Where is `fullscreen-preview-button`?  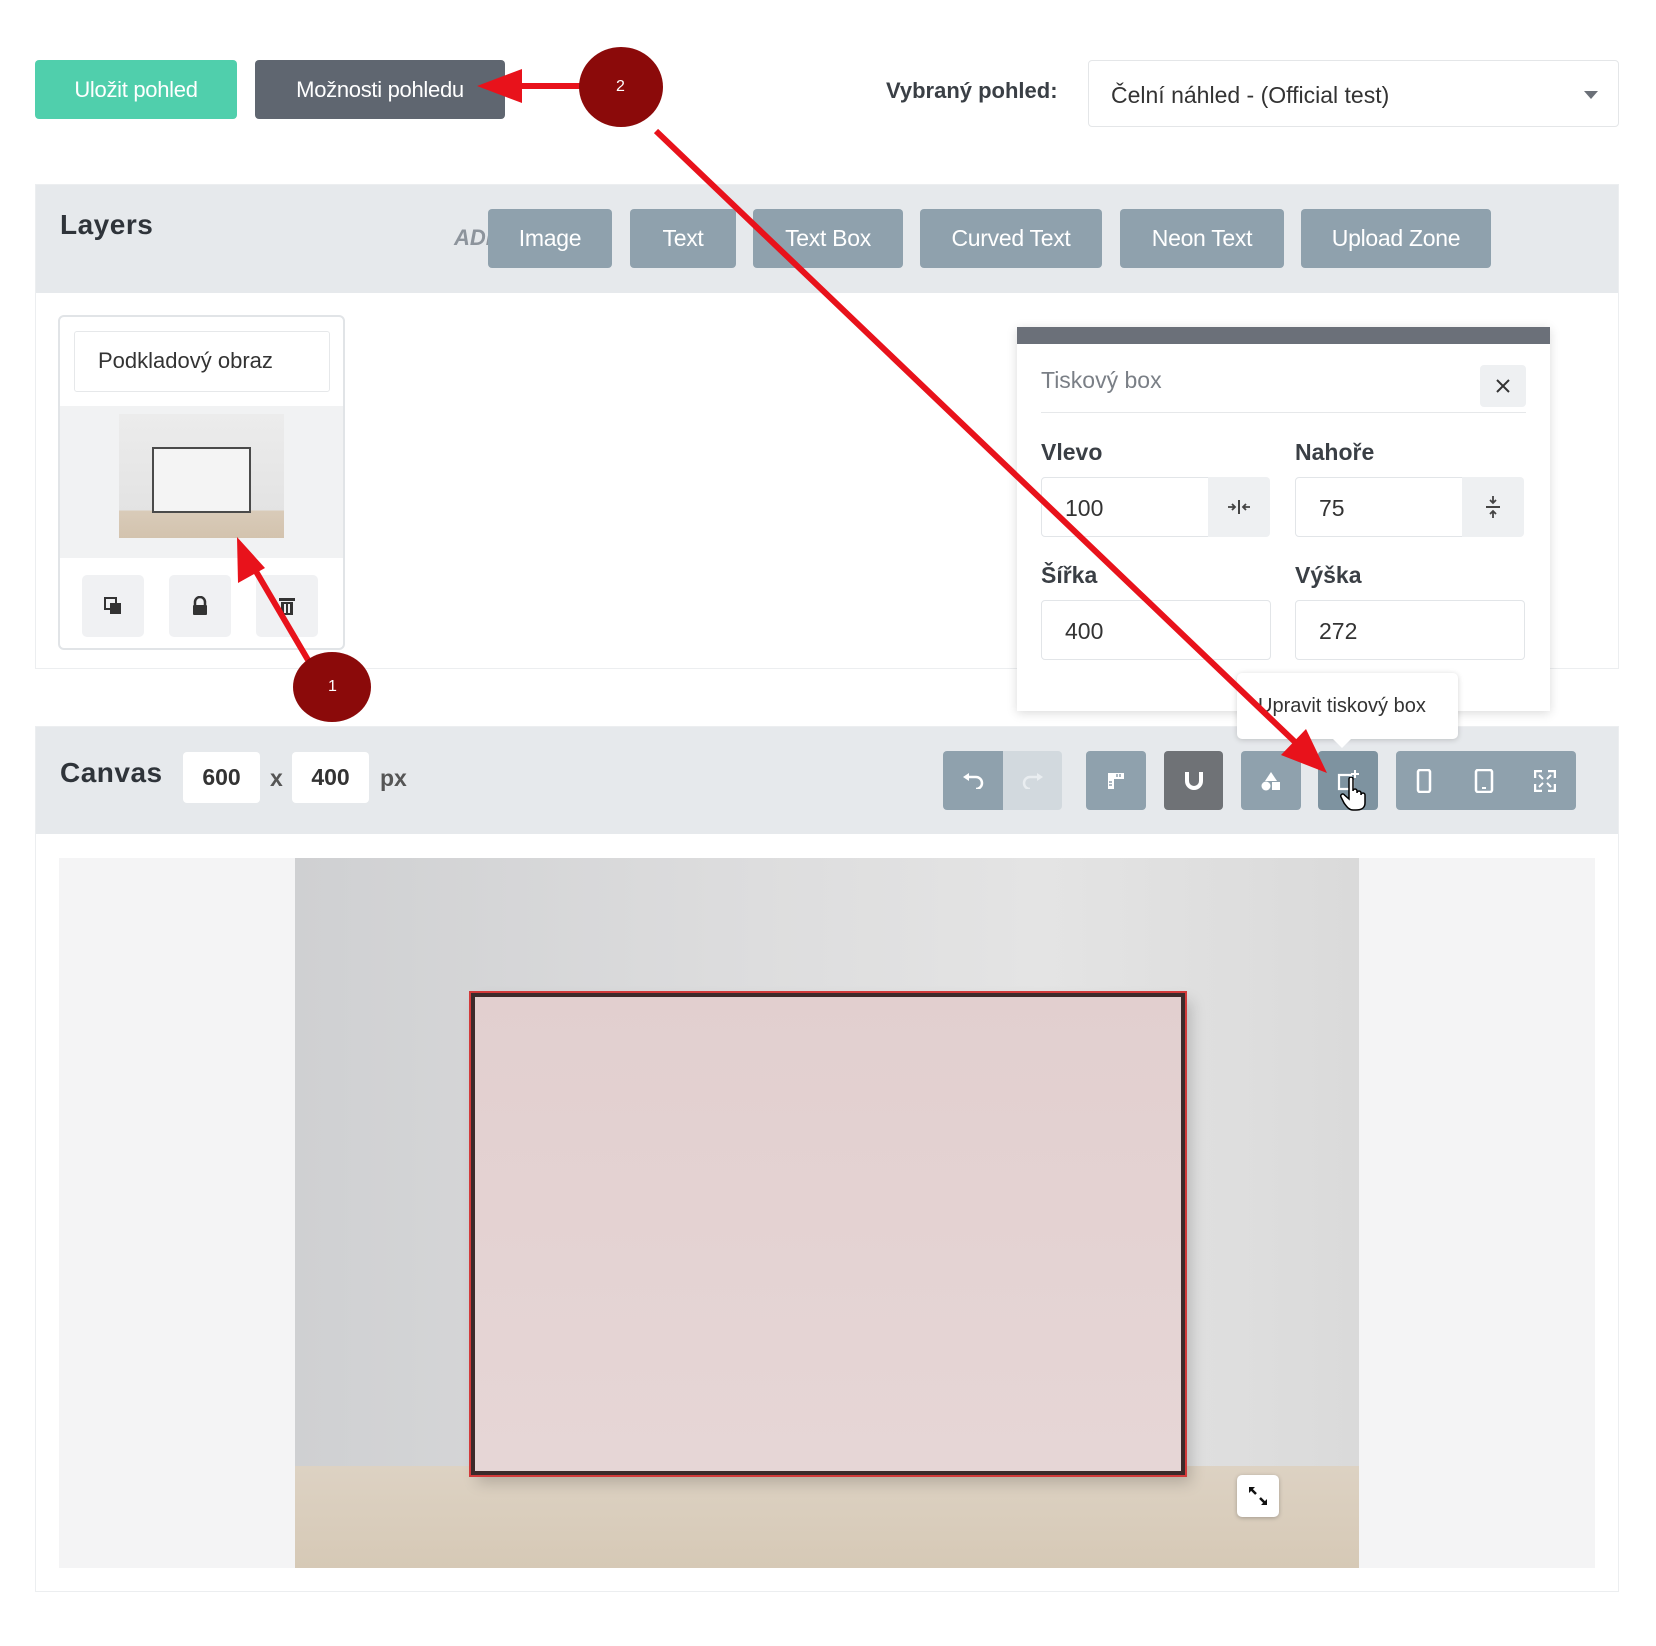 fullscreen-preview-button is located at coordinates (1545, 783).